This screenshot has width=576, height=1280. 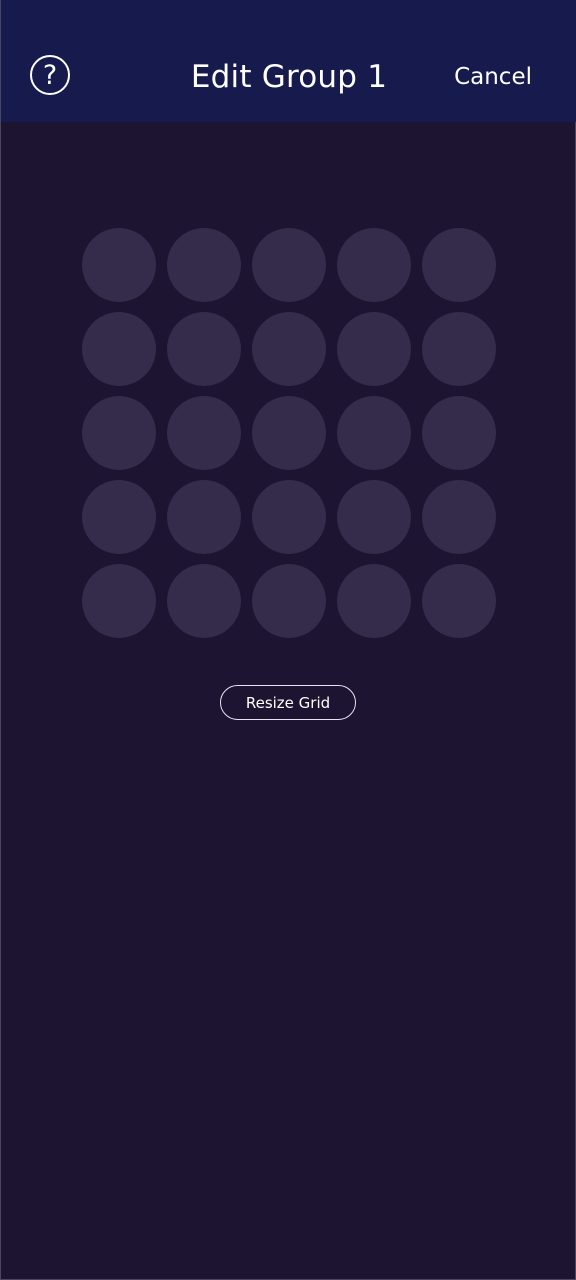 What do you see at coordinates (288, 61) in the screenshot?
I see `top-bar: ? Edit Group 1 Cancel` at bounding box center [288, 61].